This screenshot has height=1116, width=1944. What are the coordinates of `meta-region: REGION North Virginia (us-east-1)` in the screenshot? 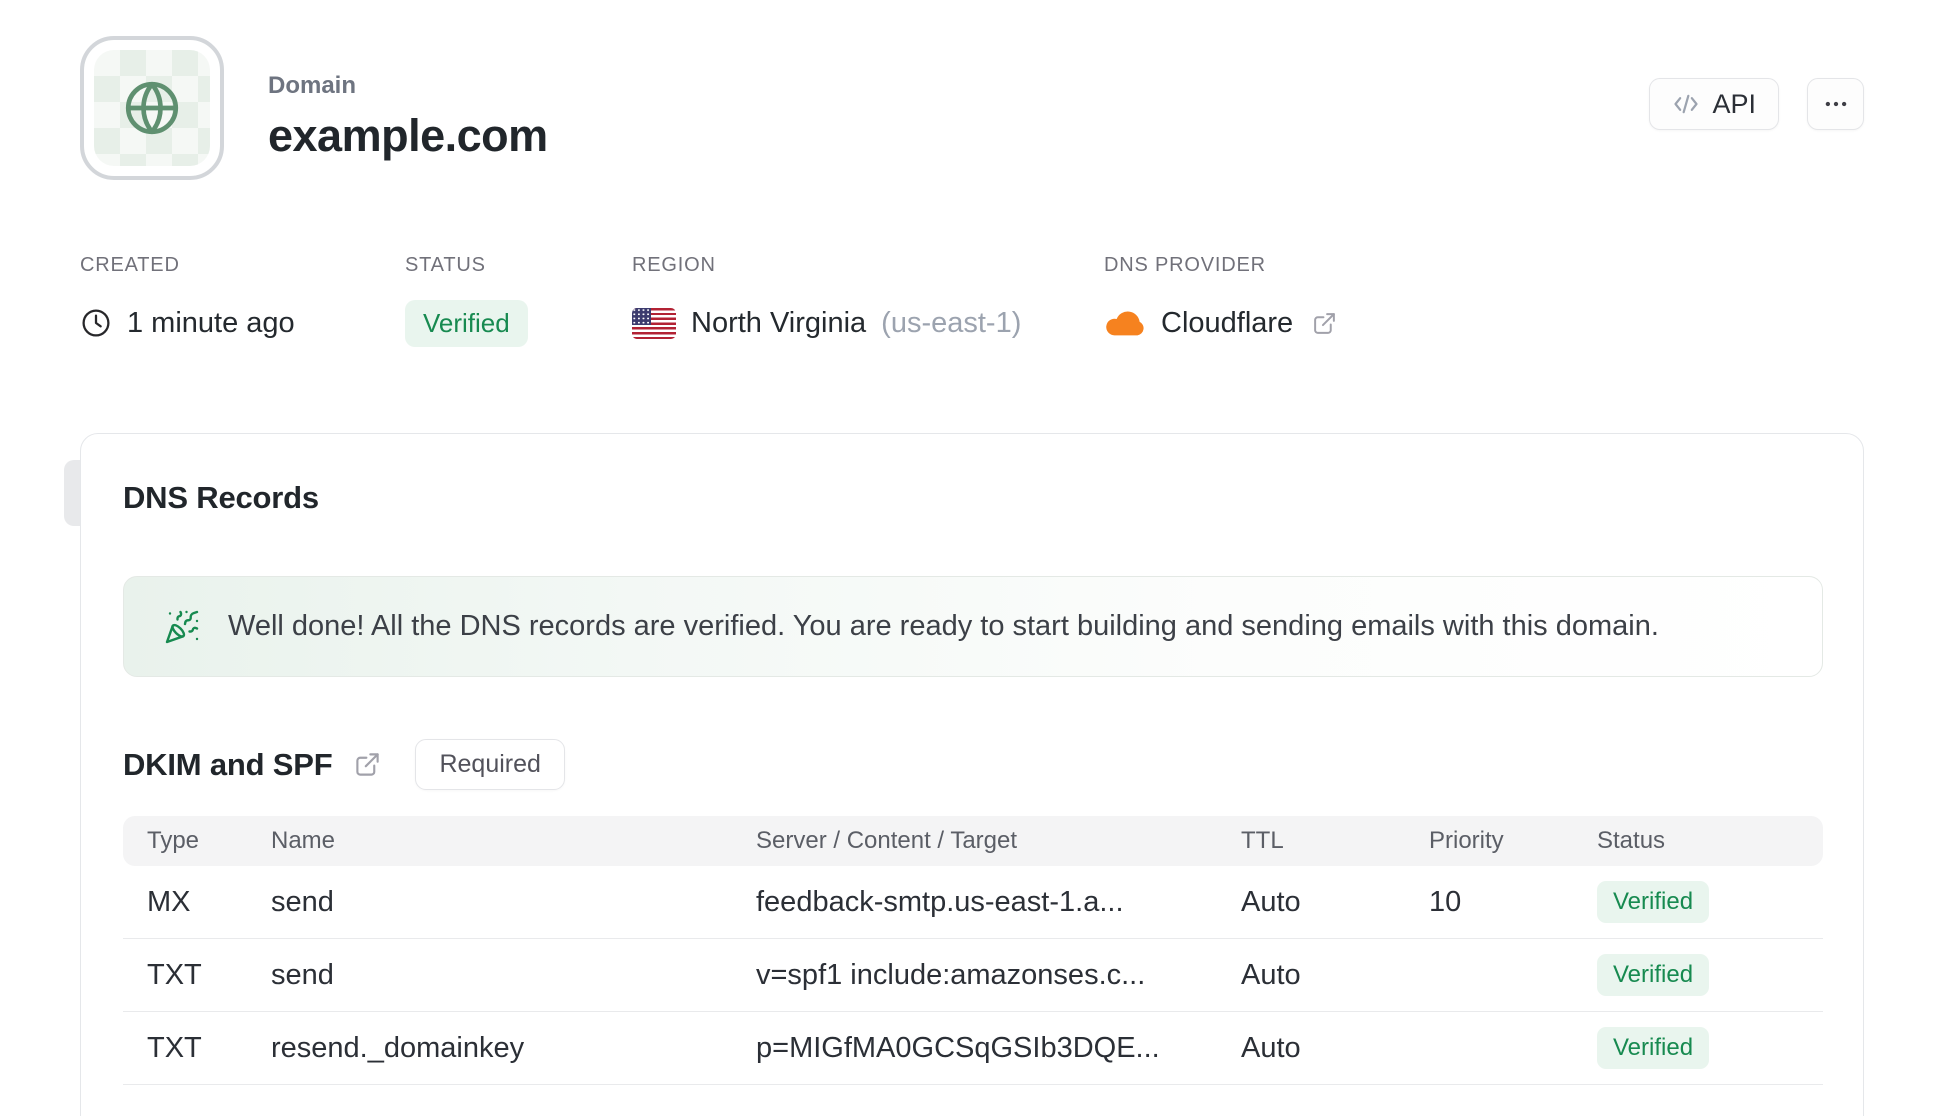 It's located at (868, 300).